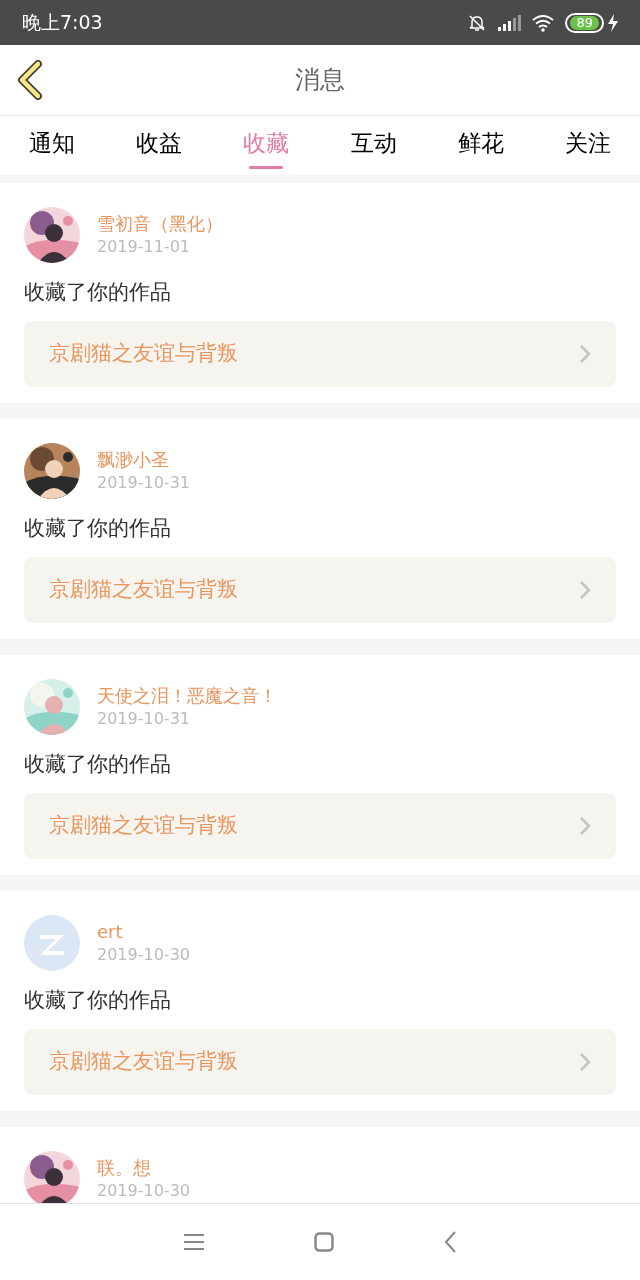  Describe the element at coordinates (509, 22) in the screenshot. I see `signal-icon` at that location.